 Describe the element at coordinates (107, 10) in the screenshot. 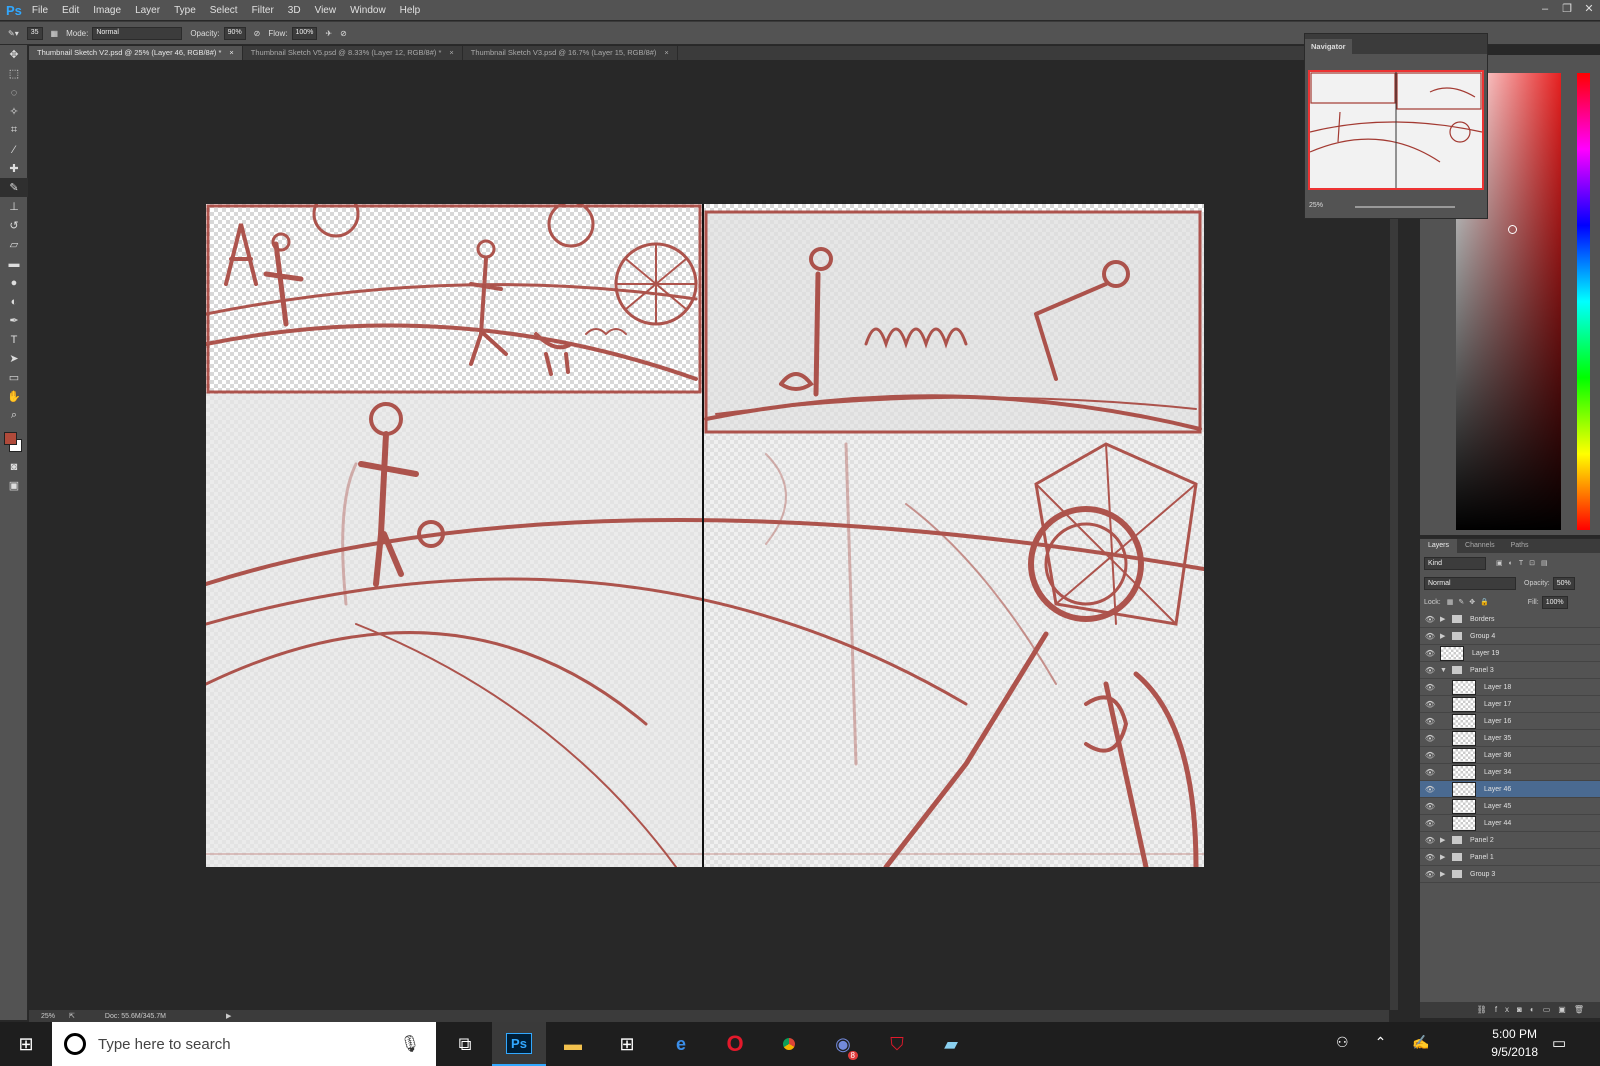

I see `menu-image: Image` at that location.